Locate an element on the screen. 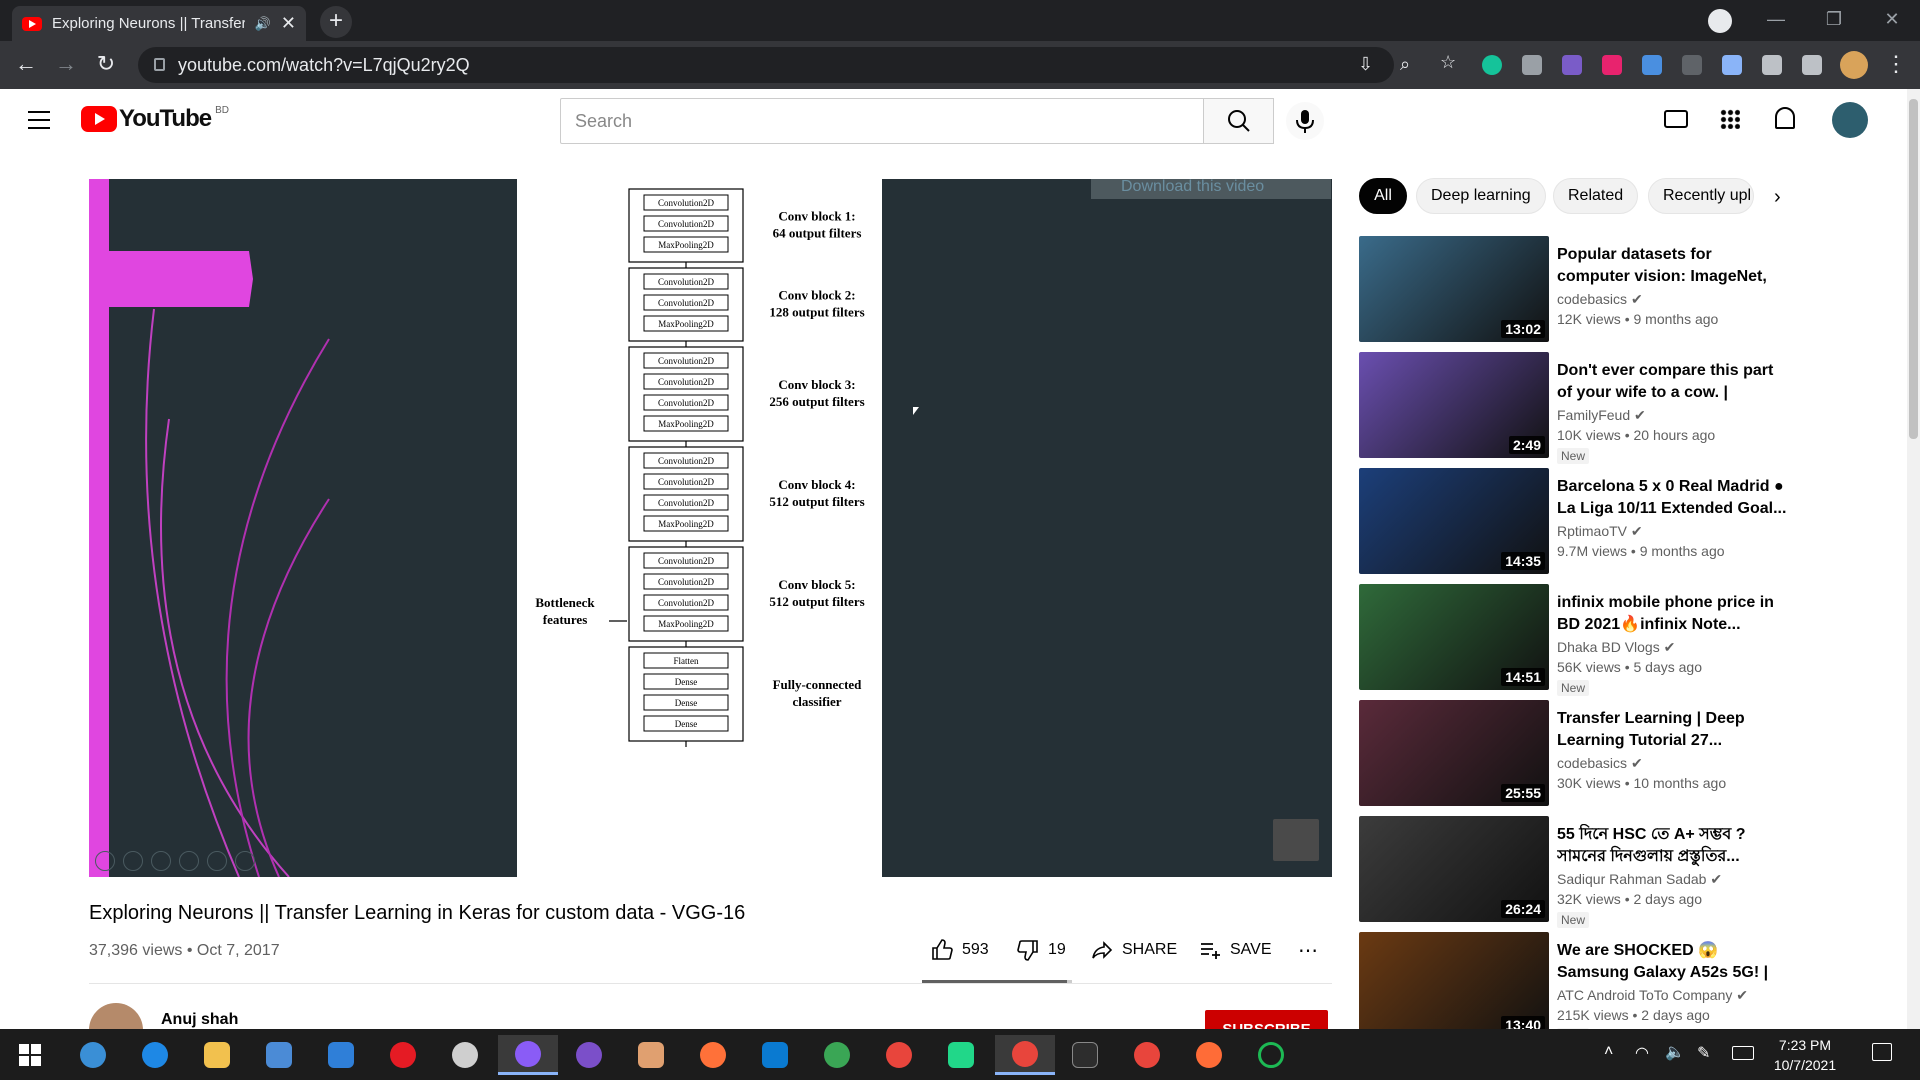 The width and height of the screenshot is (1920, 1080). profile-avatar is located at coordinates (1854, 65).